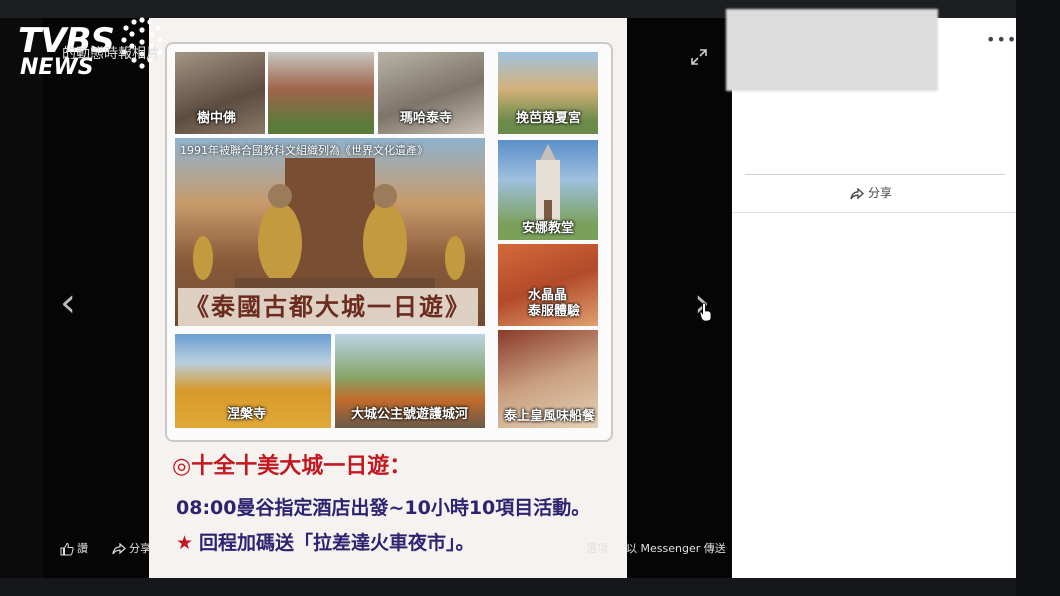 This screenshot has height=596, width=1060. What do you see at coordinates (220, 93) in the screenshot?
I see `collage-tile-tree-buddha: 樹中佛` at bounding box center [220, 93].